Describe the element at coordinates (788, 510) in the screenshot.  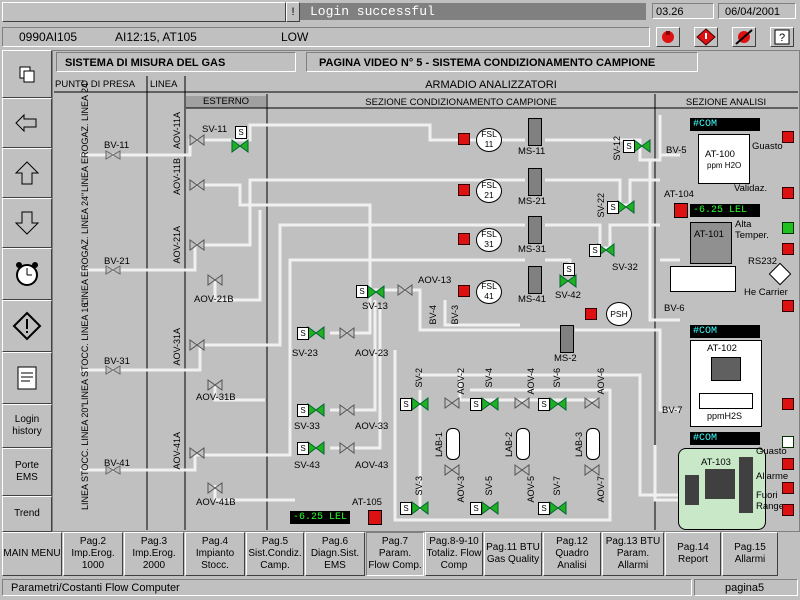
I see `fuori-range-alarm` at that location.